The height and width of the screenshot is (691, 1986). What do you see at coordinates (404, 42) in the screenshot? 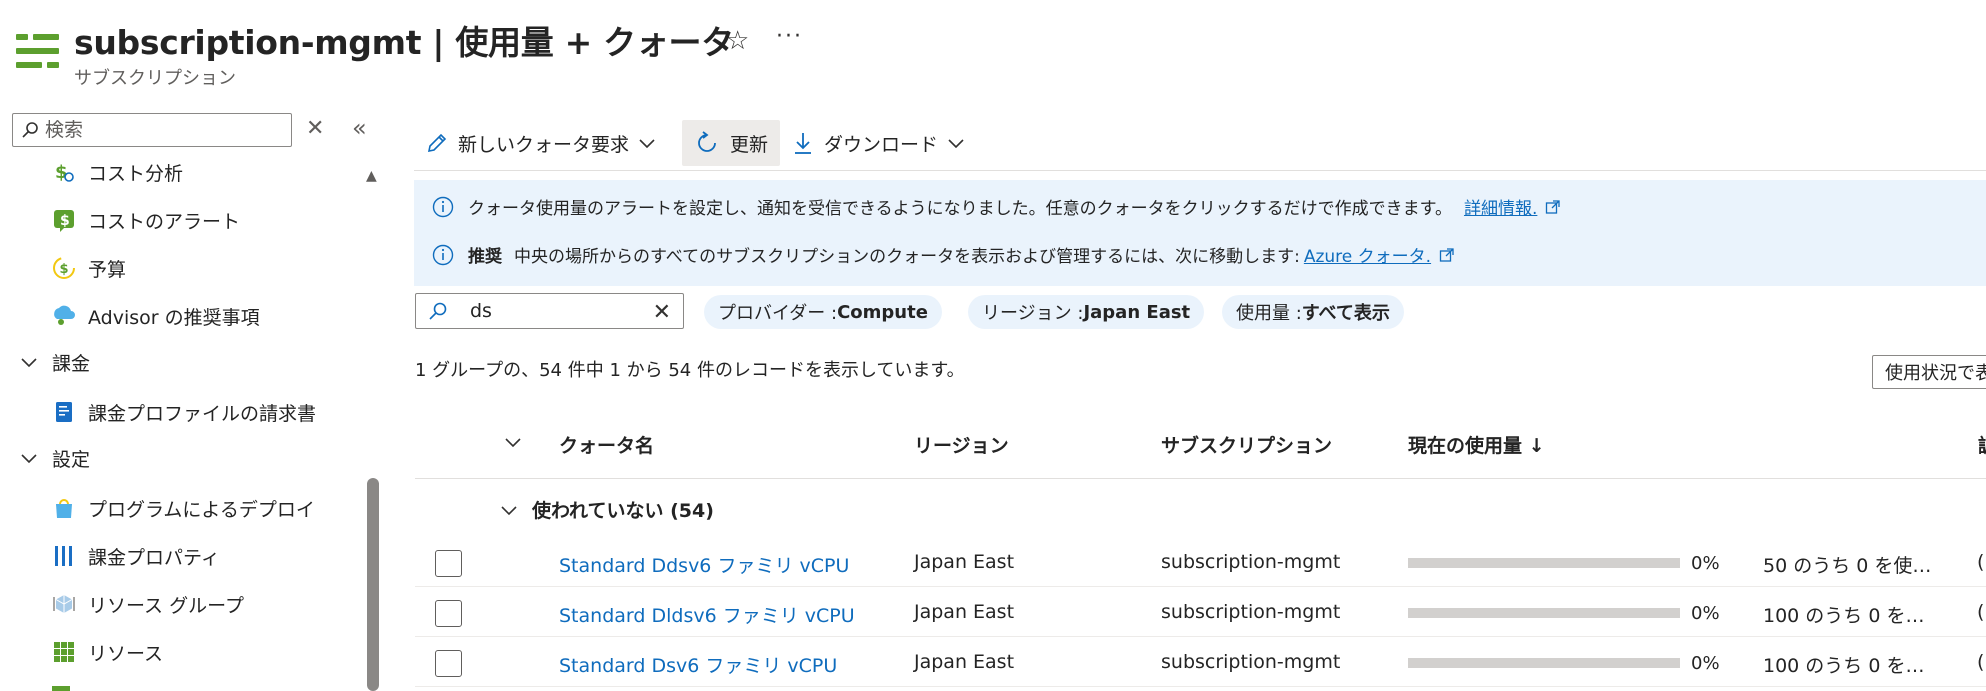
I see `page-title: subscription-mgmt | 使用量 + クォータ` at bounding box center [404, 42].